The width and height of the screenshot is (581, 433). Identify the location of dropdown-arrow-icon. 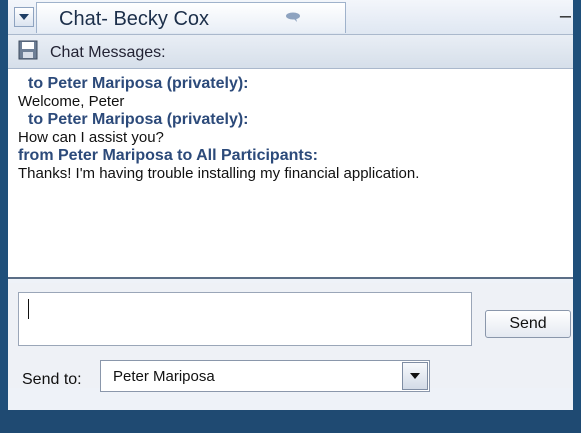
(415, 376).